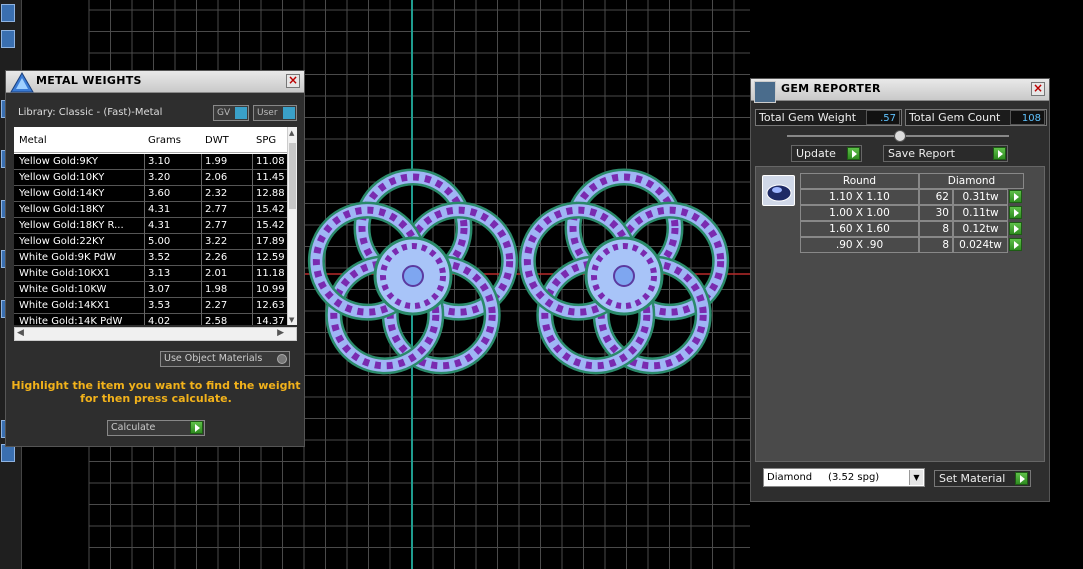 This screenshot has width=1083, height=569. Describe the element at coordinates (159, 177) in the screenshot. I see `grams-cell: 3.20` at that location.